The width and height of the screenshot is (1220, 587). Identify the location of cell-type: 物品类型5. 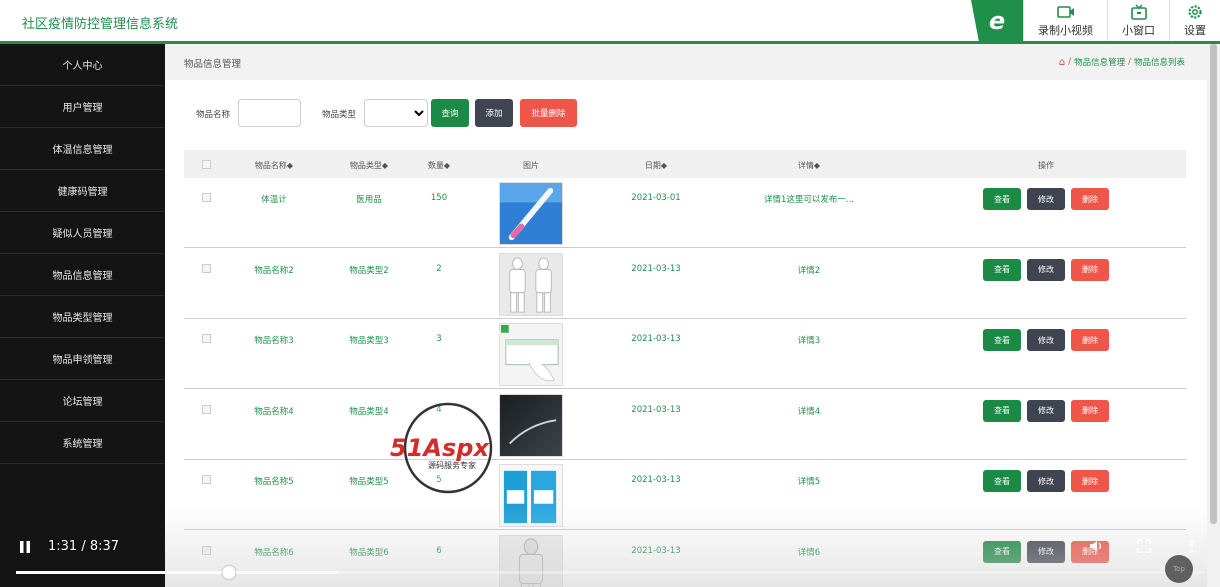
(369, 482).